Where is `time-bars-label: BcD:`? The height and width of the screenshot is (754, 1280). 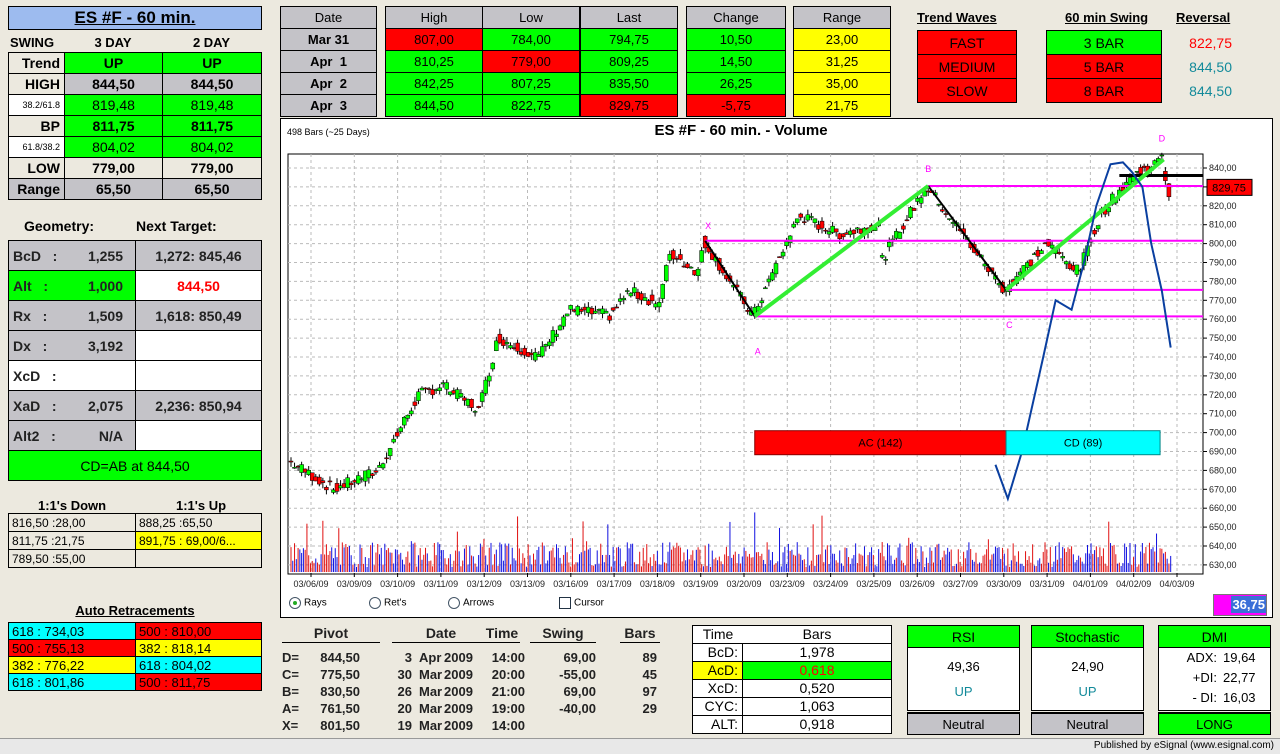
time-bars-label: BcD: is located at coordinates (718, 652).